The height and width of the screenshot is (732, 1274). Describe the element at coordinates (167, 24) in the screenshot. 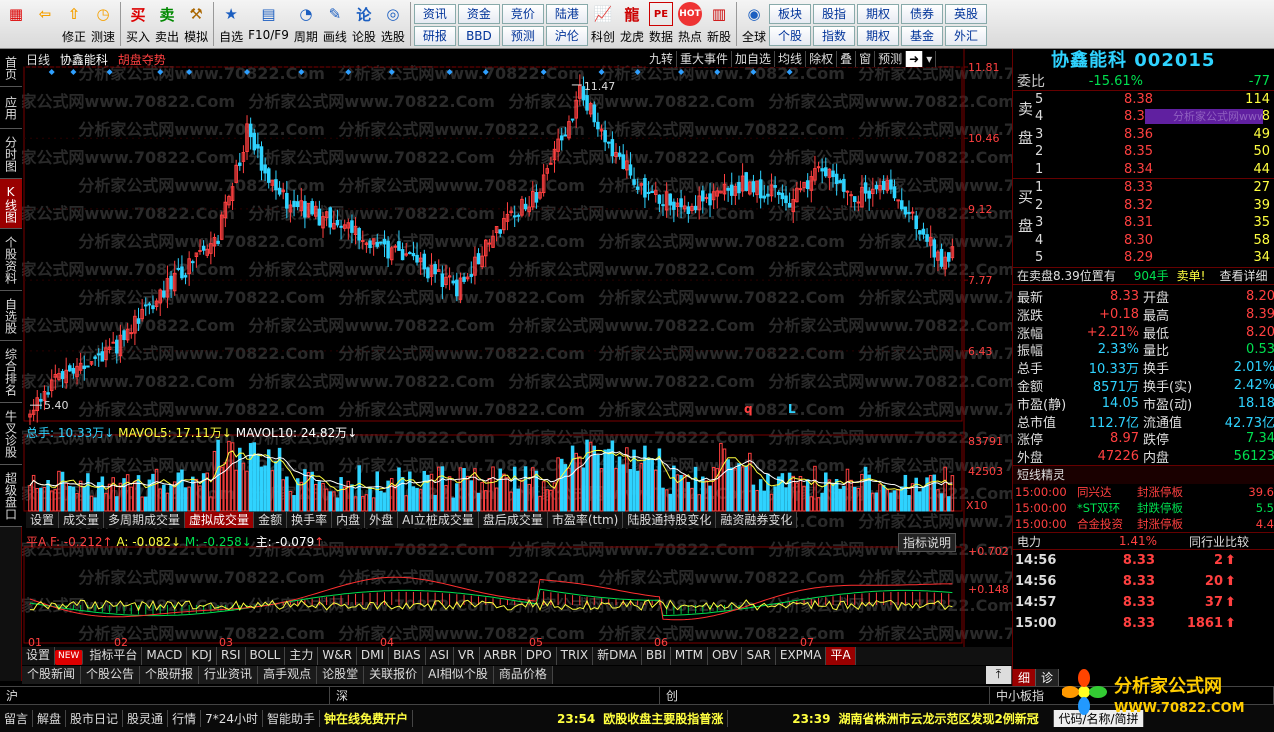

I see `toolbar-button-5: 卖卖出` at that location.